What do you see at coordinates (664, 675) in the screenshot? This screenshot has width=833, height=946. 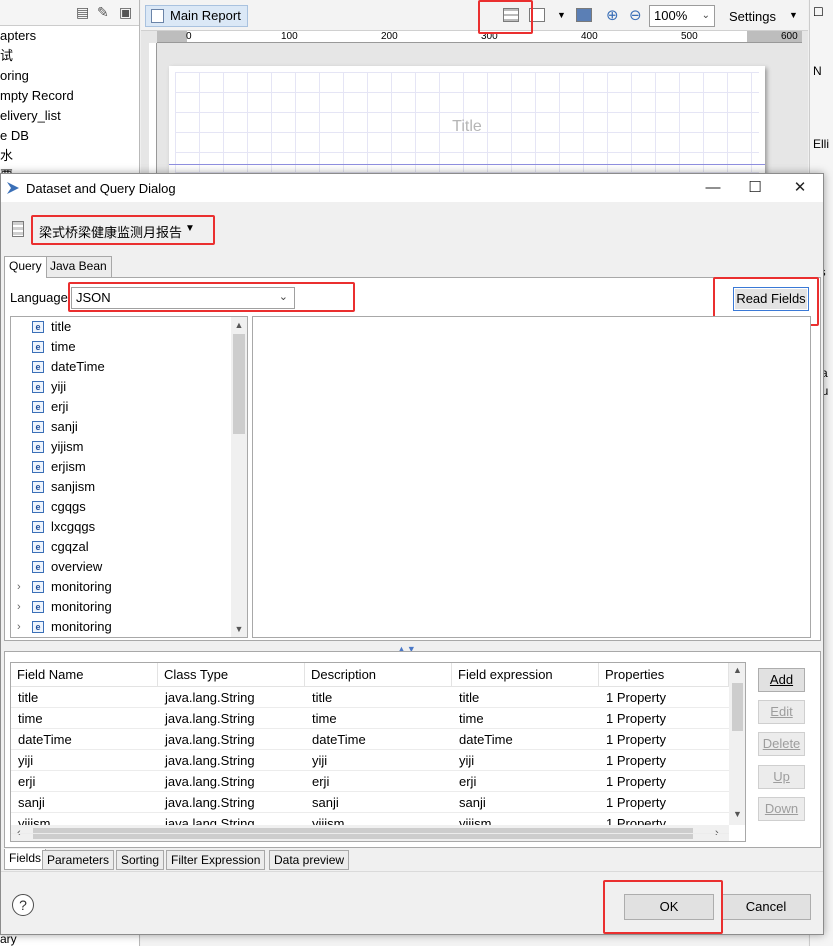 I see `column-header: Properties` at bounding box center [664, 675].